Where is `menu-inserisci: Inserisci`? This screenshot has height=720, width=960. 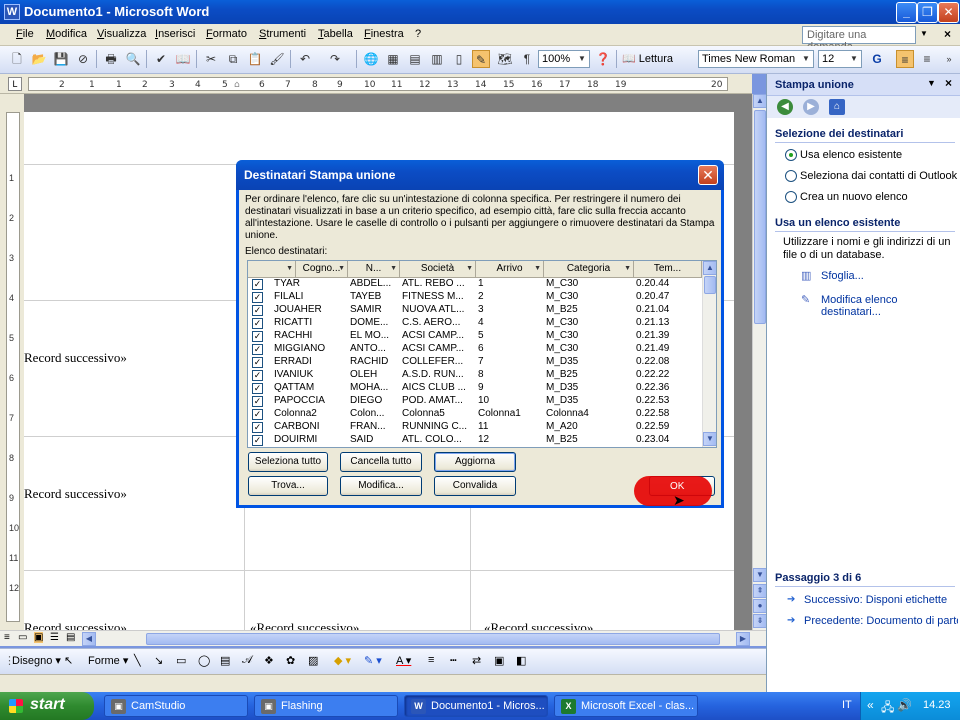 menu-inserisci: Inserisci is located at coordinates (175, 34).